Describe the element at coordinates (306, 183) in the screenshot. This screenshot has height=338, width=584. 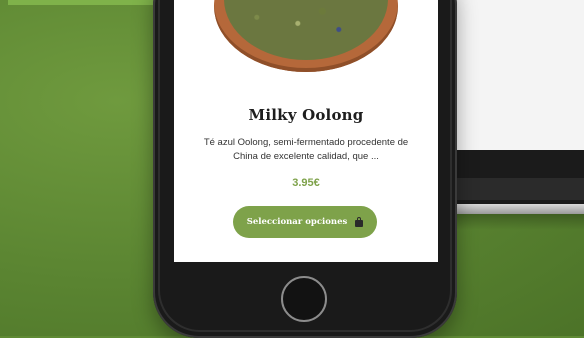
I see `product-price: 3.95€` at that location.